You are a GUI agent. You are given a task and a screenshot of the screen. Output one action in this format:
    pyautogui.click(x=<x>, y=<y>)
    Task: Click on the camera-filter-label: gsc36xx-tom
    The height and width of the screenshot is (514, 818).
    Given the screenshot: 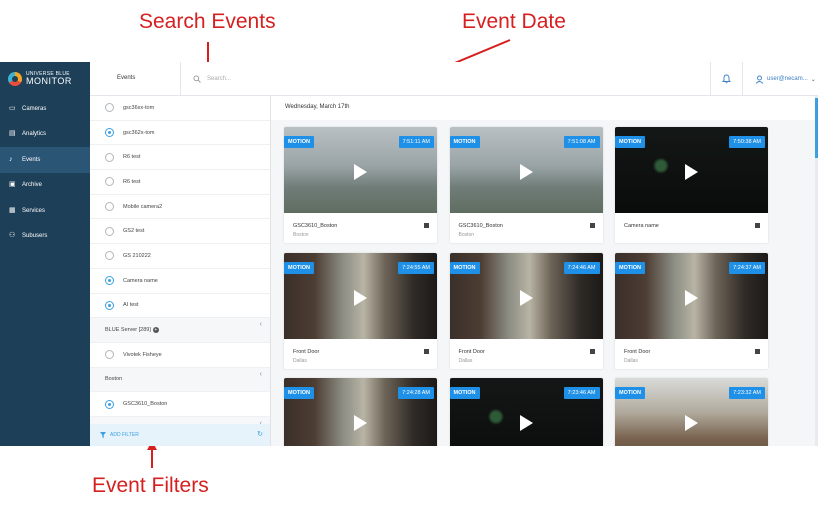 What is the action you would take?
    pyautogui.click(x=139, y=107)
    